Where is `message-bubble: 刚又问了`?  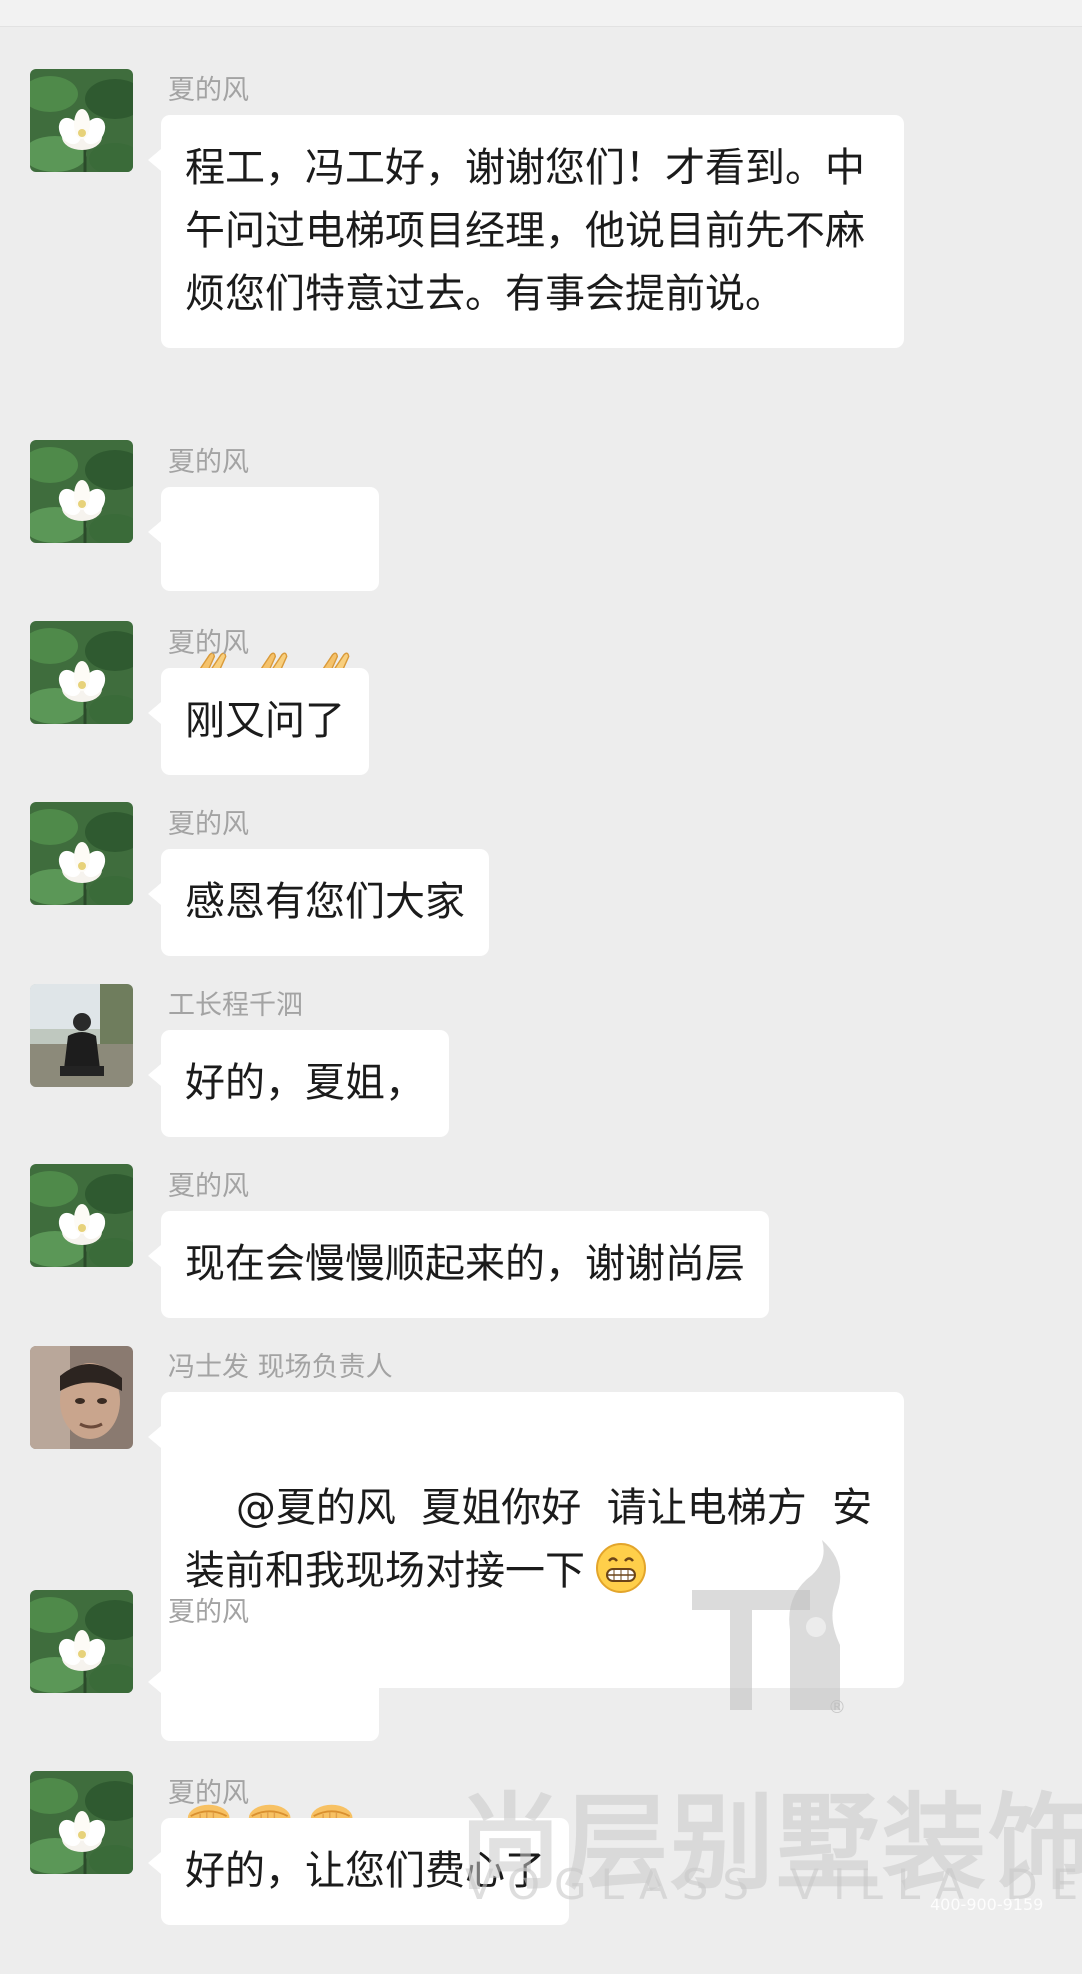
message-bubble: 刚又问了 is located at coordinates (258, 721).